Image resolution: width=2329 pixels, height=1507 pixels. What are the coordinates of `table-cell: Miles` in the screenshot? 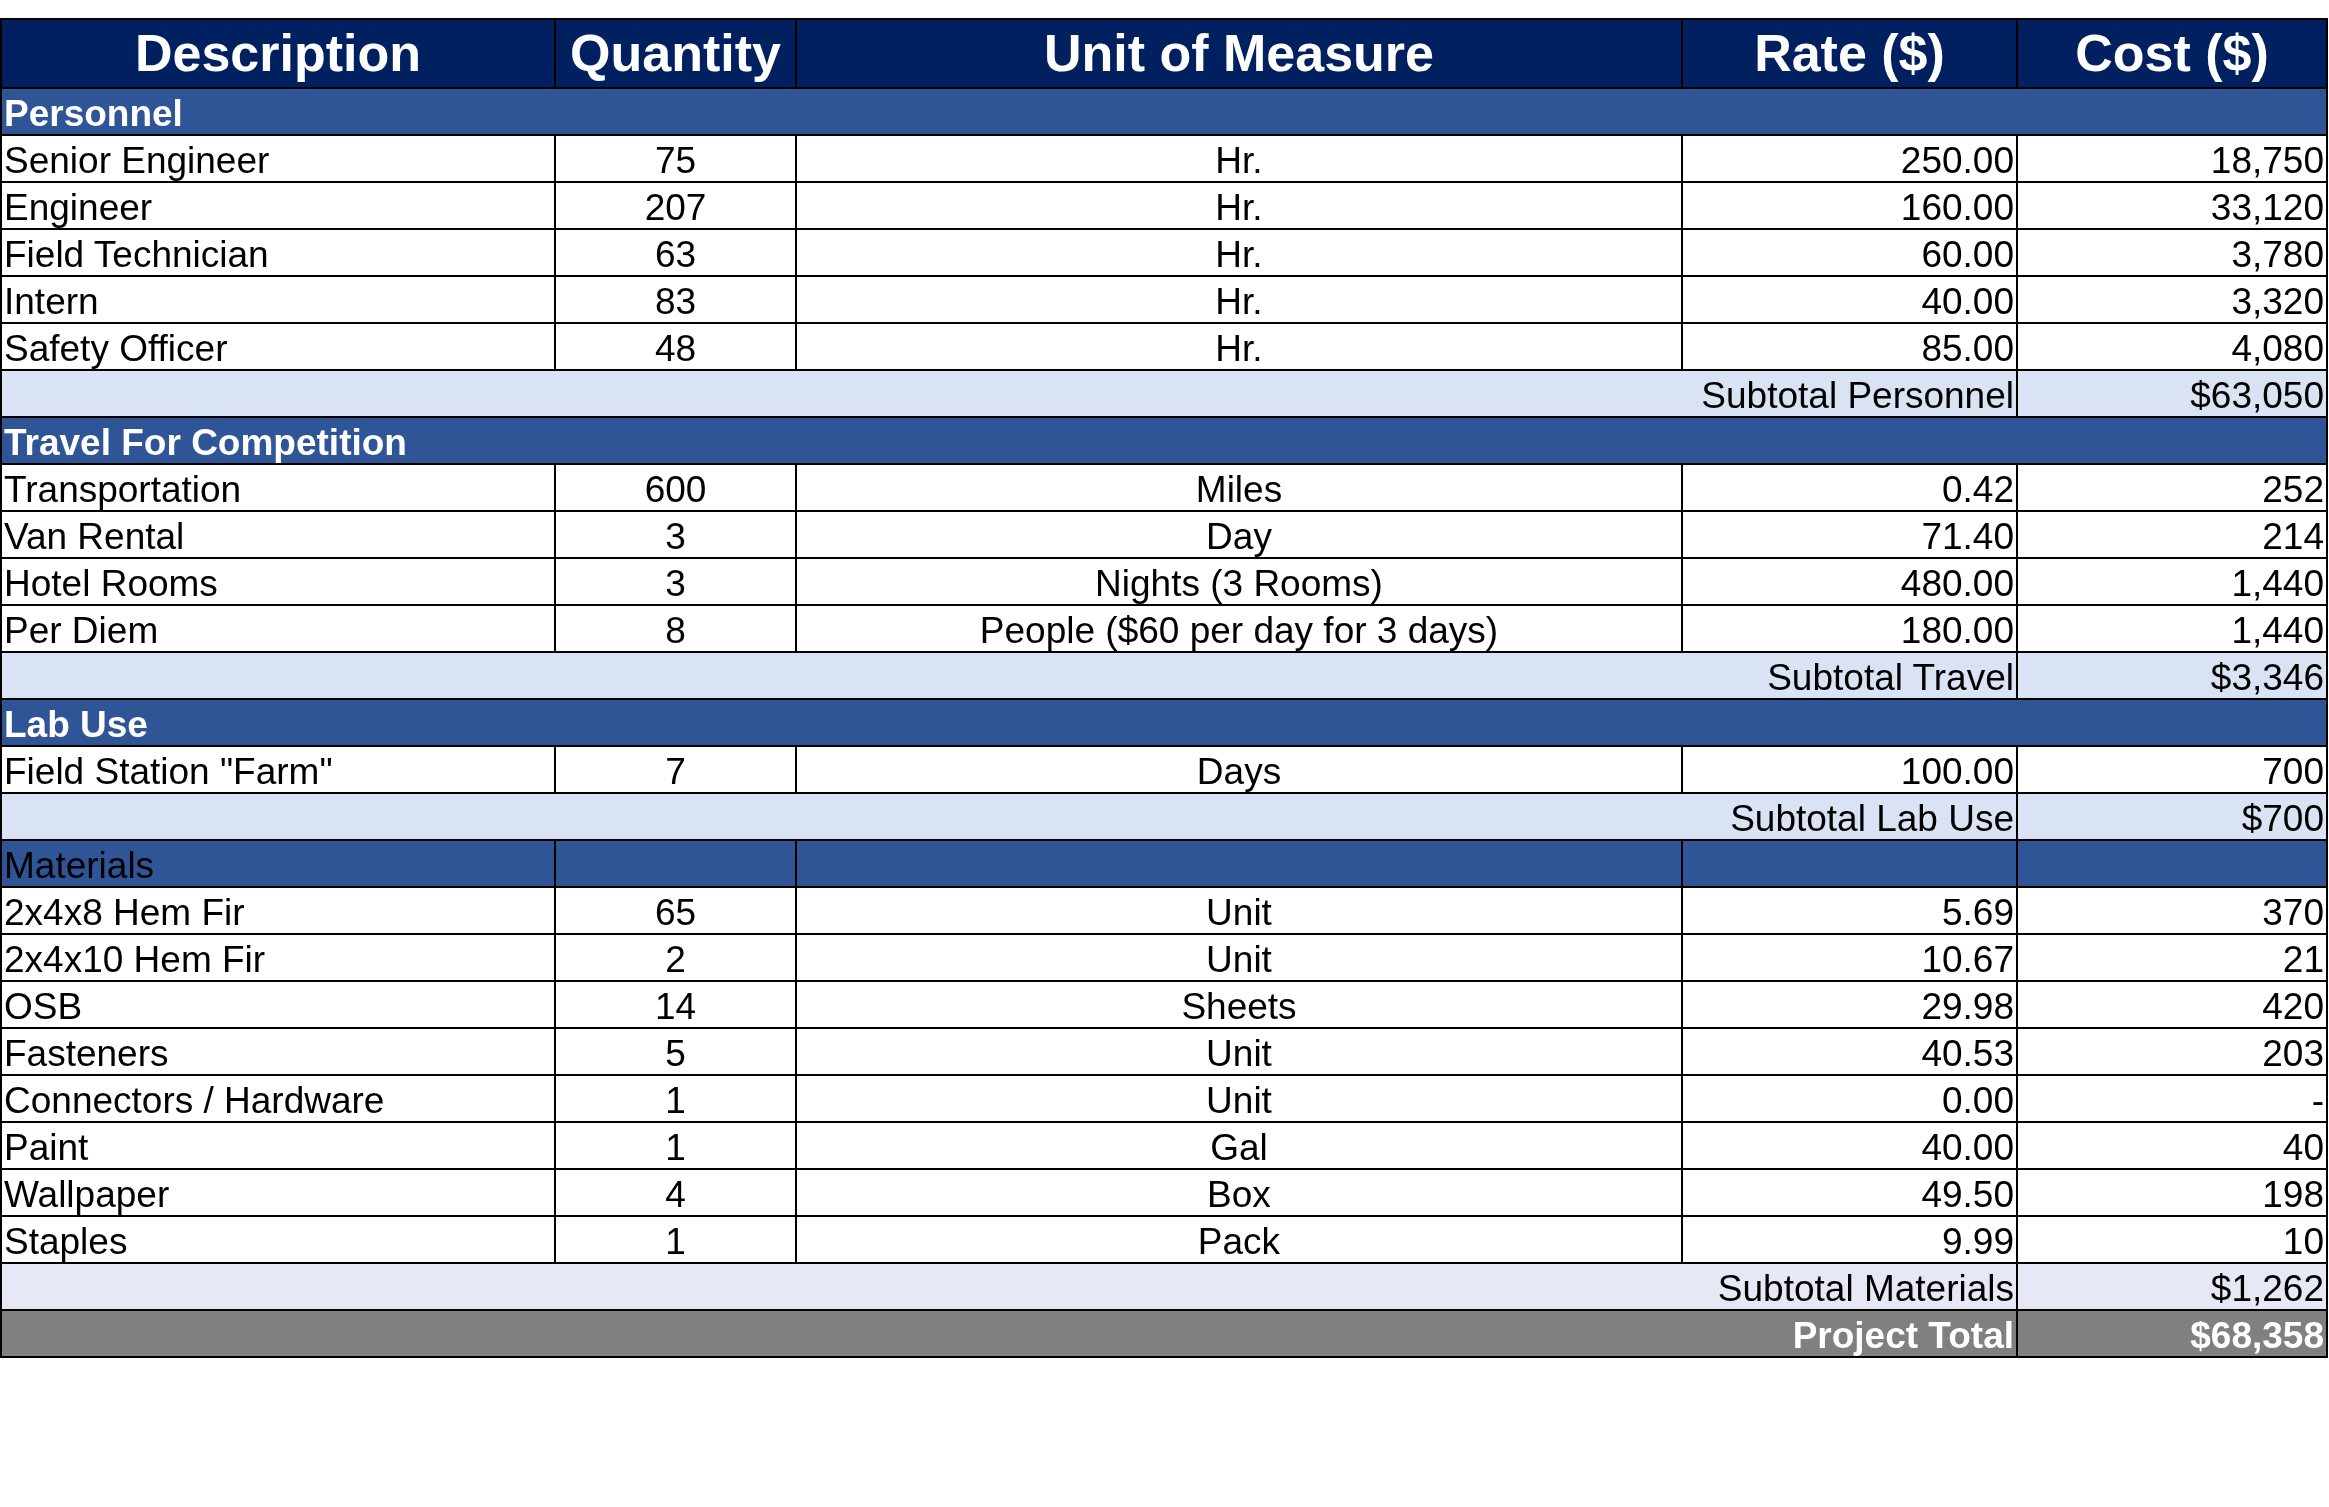 It's located at (1239, 487).